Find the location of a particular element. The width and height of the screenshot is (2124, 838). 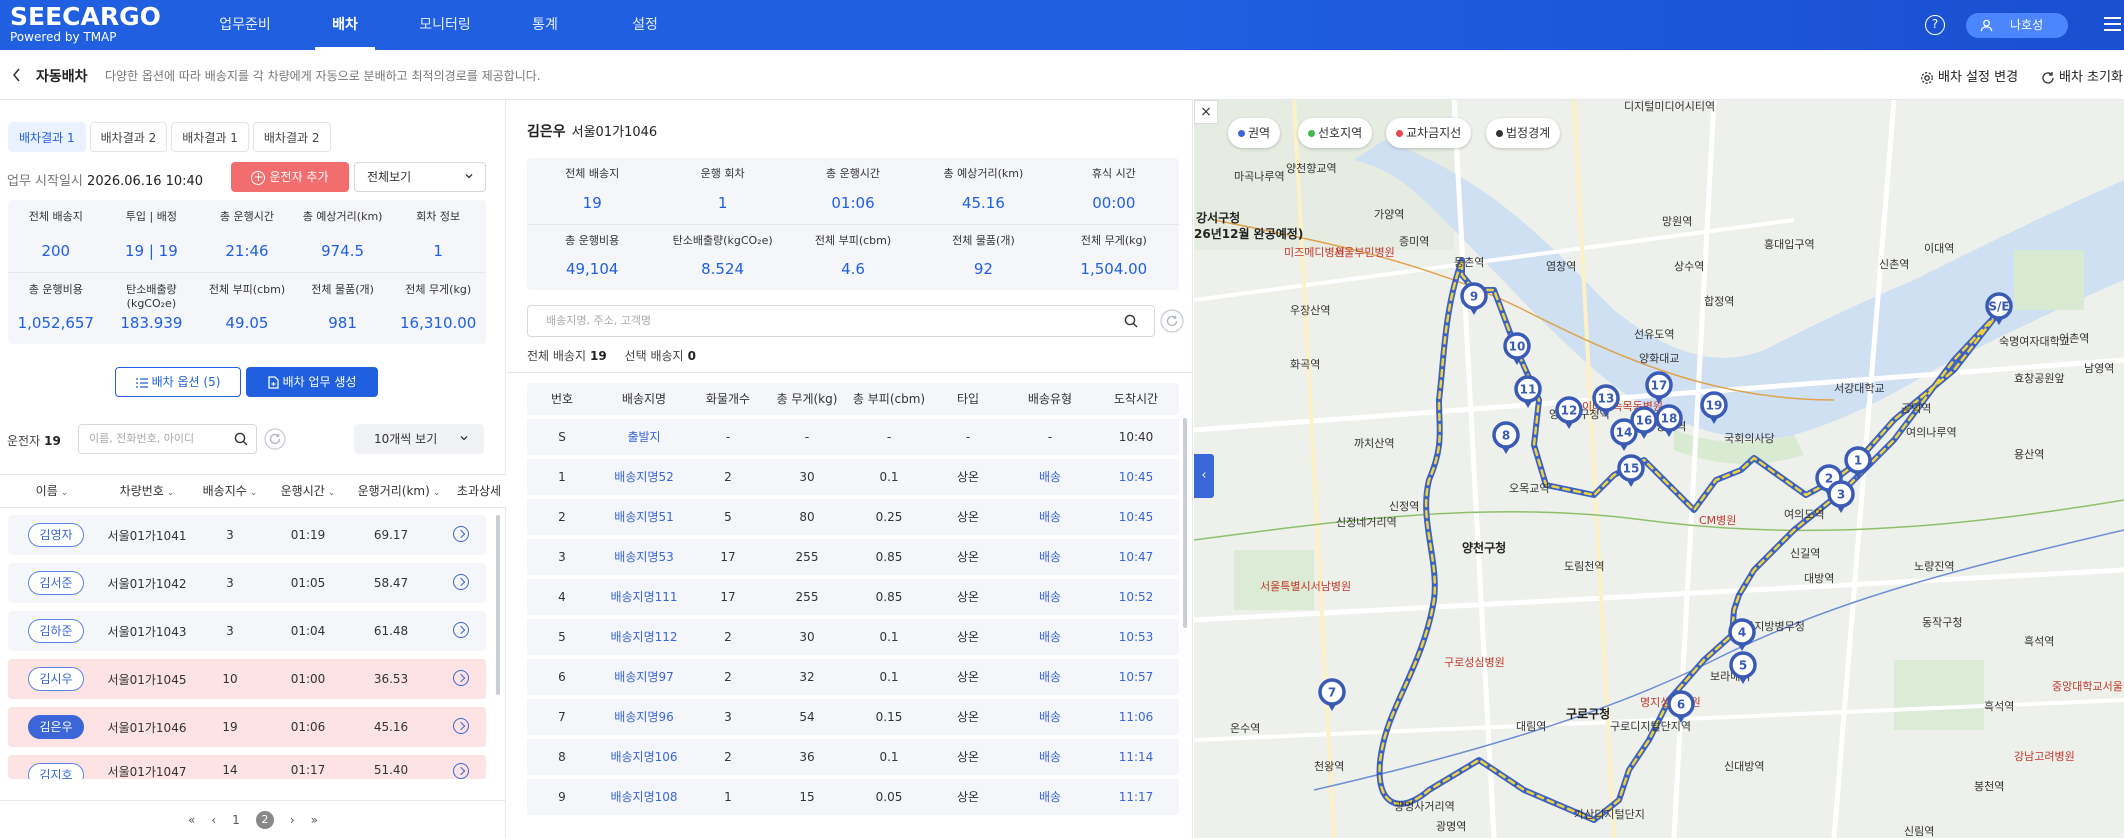

stop-table-scrollbar is located at coordinates (1185, 523).